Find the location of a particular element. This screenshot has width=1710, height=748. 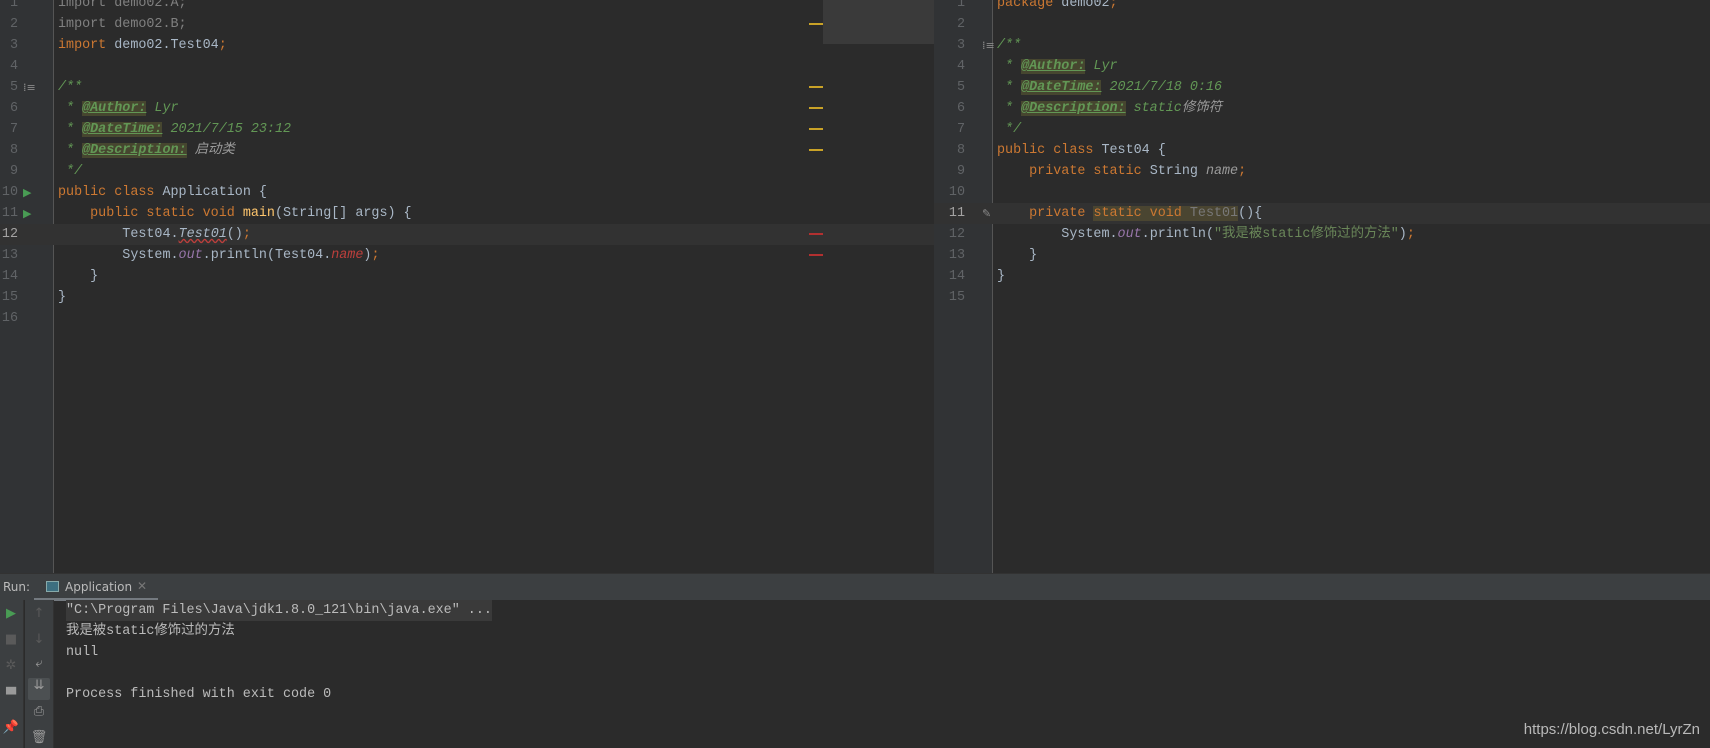

code-line: 10 ▶ public class Application { is located at coordinates (467, 192).